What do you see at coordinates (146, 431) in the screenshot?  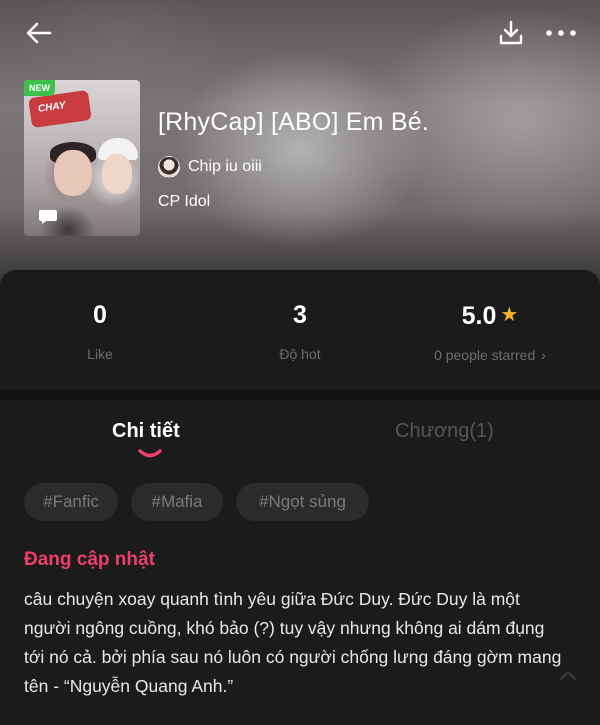 I see `tab-detail: Chi tiết` at bounding box center [146, 431].